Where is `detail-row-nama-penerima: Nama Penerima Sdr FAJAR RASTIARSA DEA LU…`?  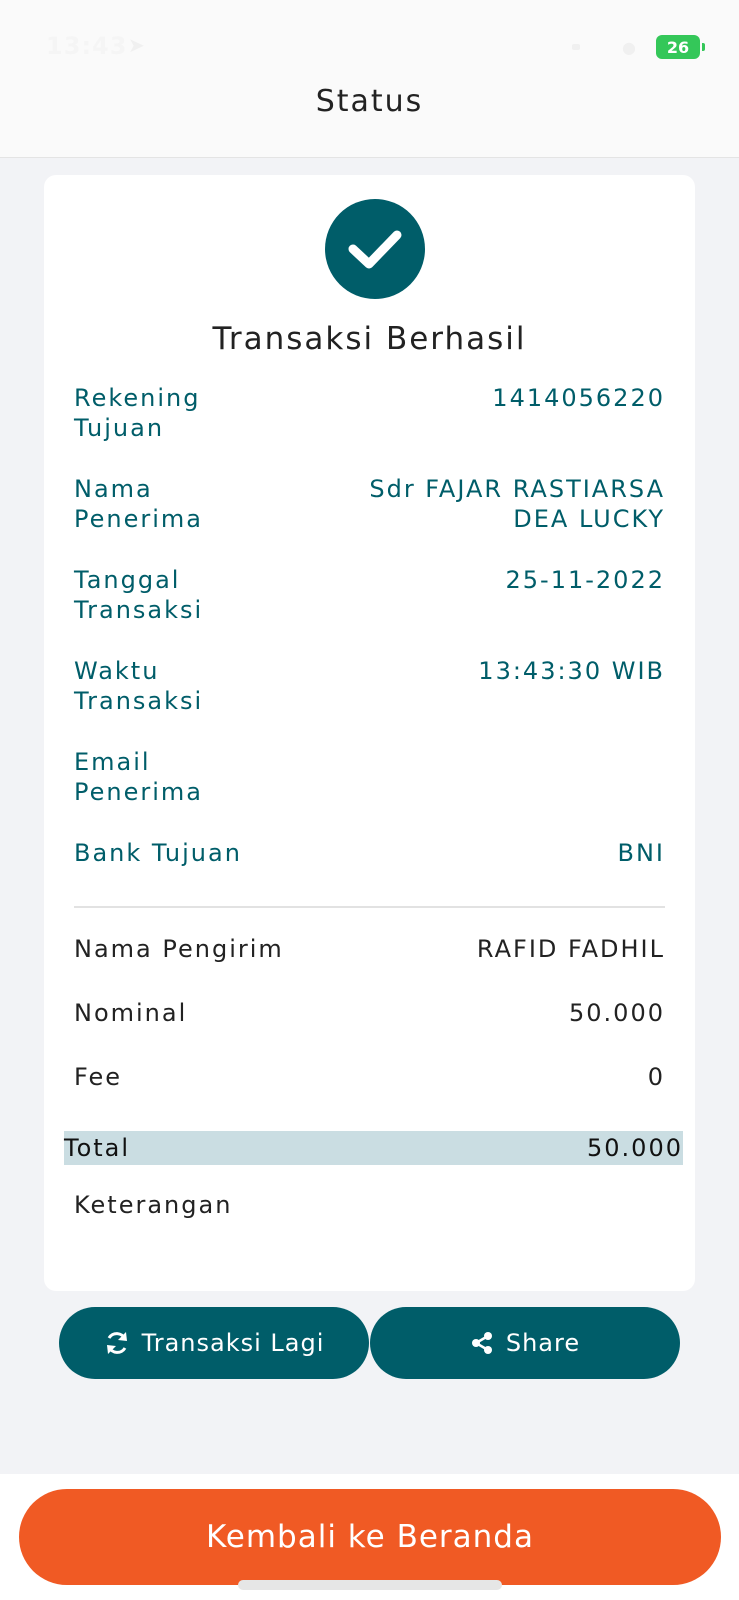 detail-row-nama-penerima: Nama Penerima Sdr FAJAR RASTIARSA DEA LU… is located at coordinates (369, 504).